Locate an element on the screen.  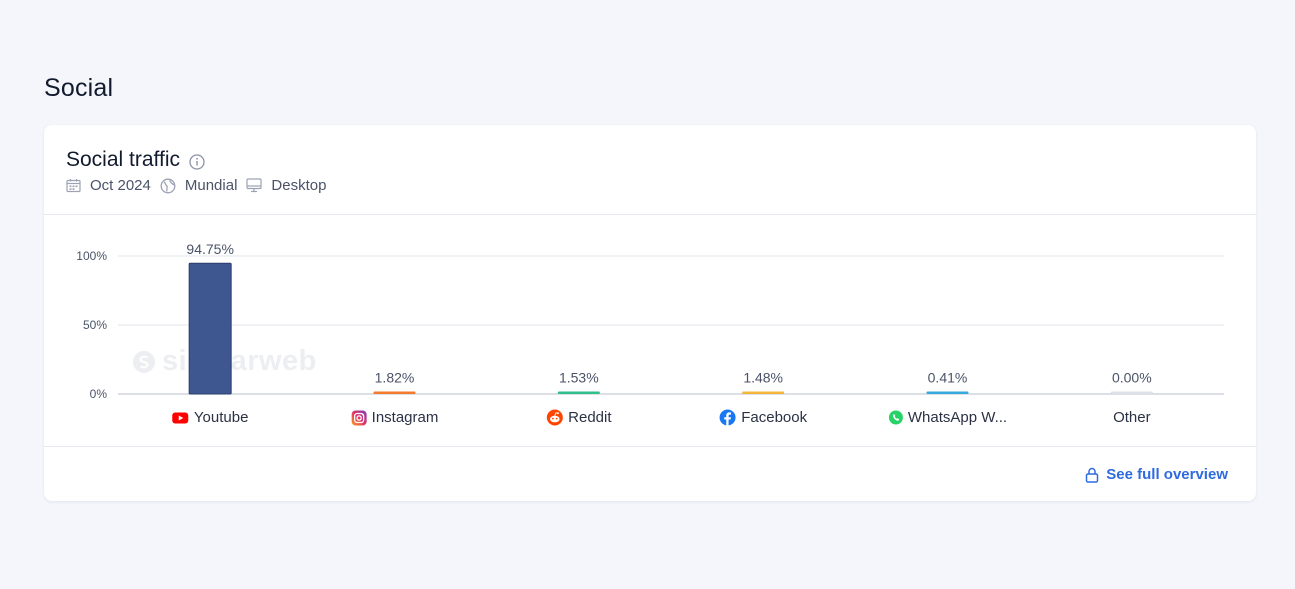
whatsapp-icon is located at coordinates (895, 417).